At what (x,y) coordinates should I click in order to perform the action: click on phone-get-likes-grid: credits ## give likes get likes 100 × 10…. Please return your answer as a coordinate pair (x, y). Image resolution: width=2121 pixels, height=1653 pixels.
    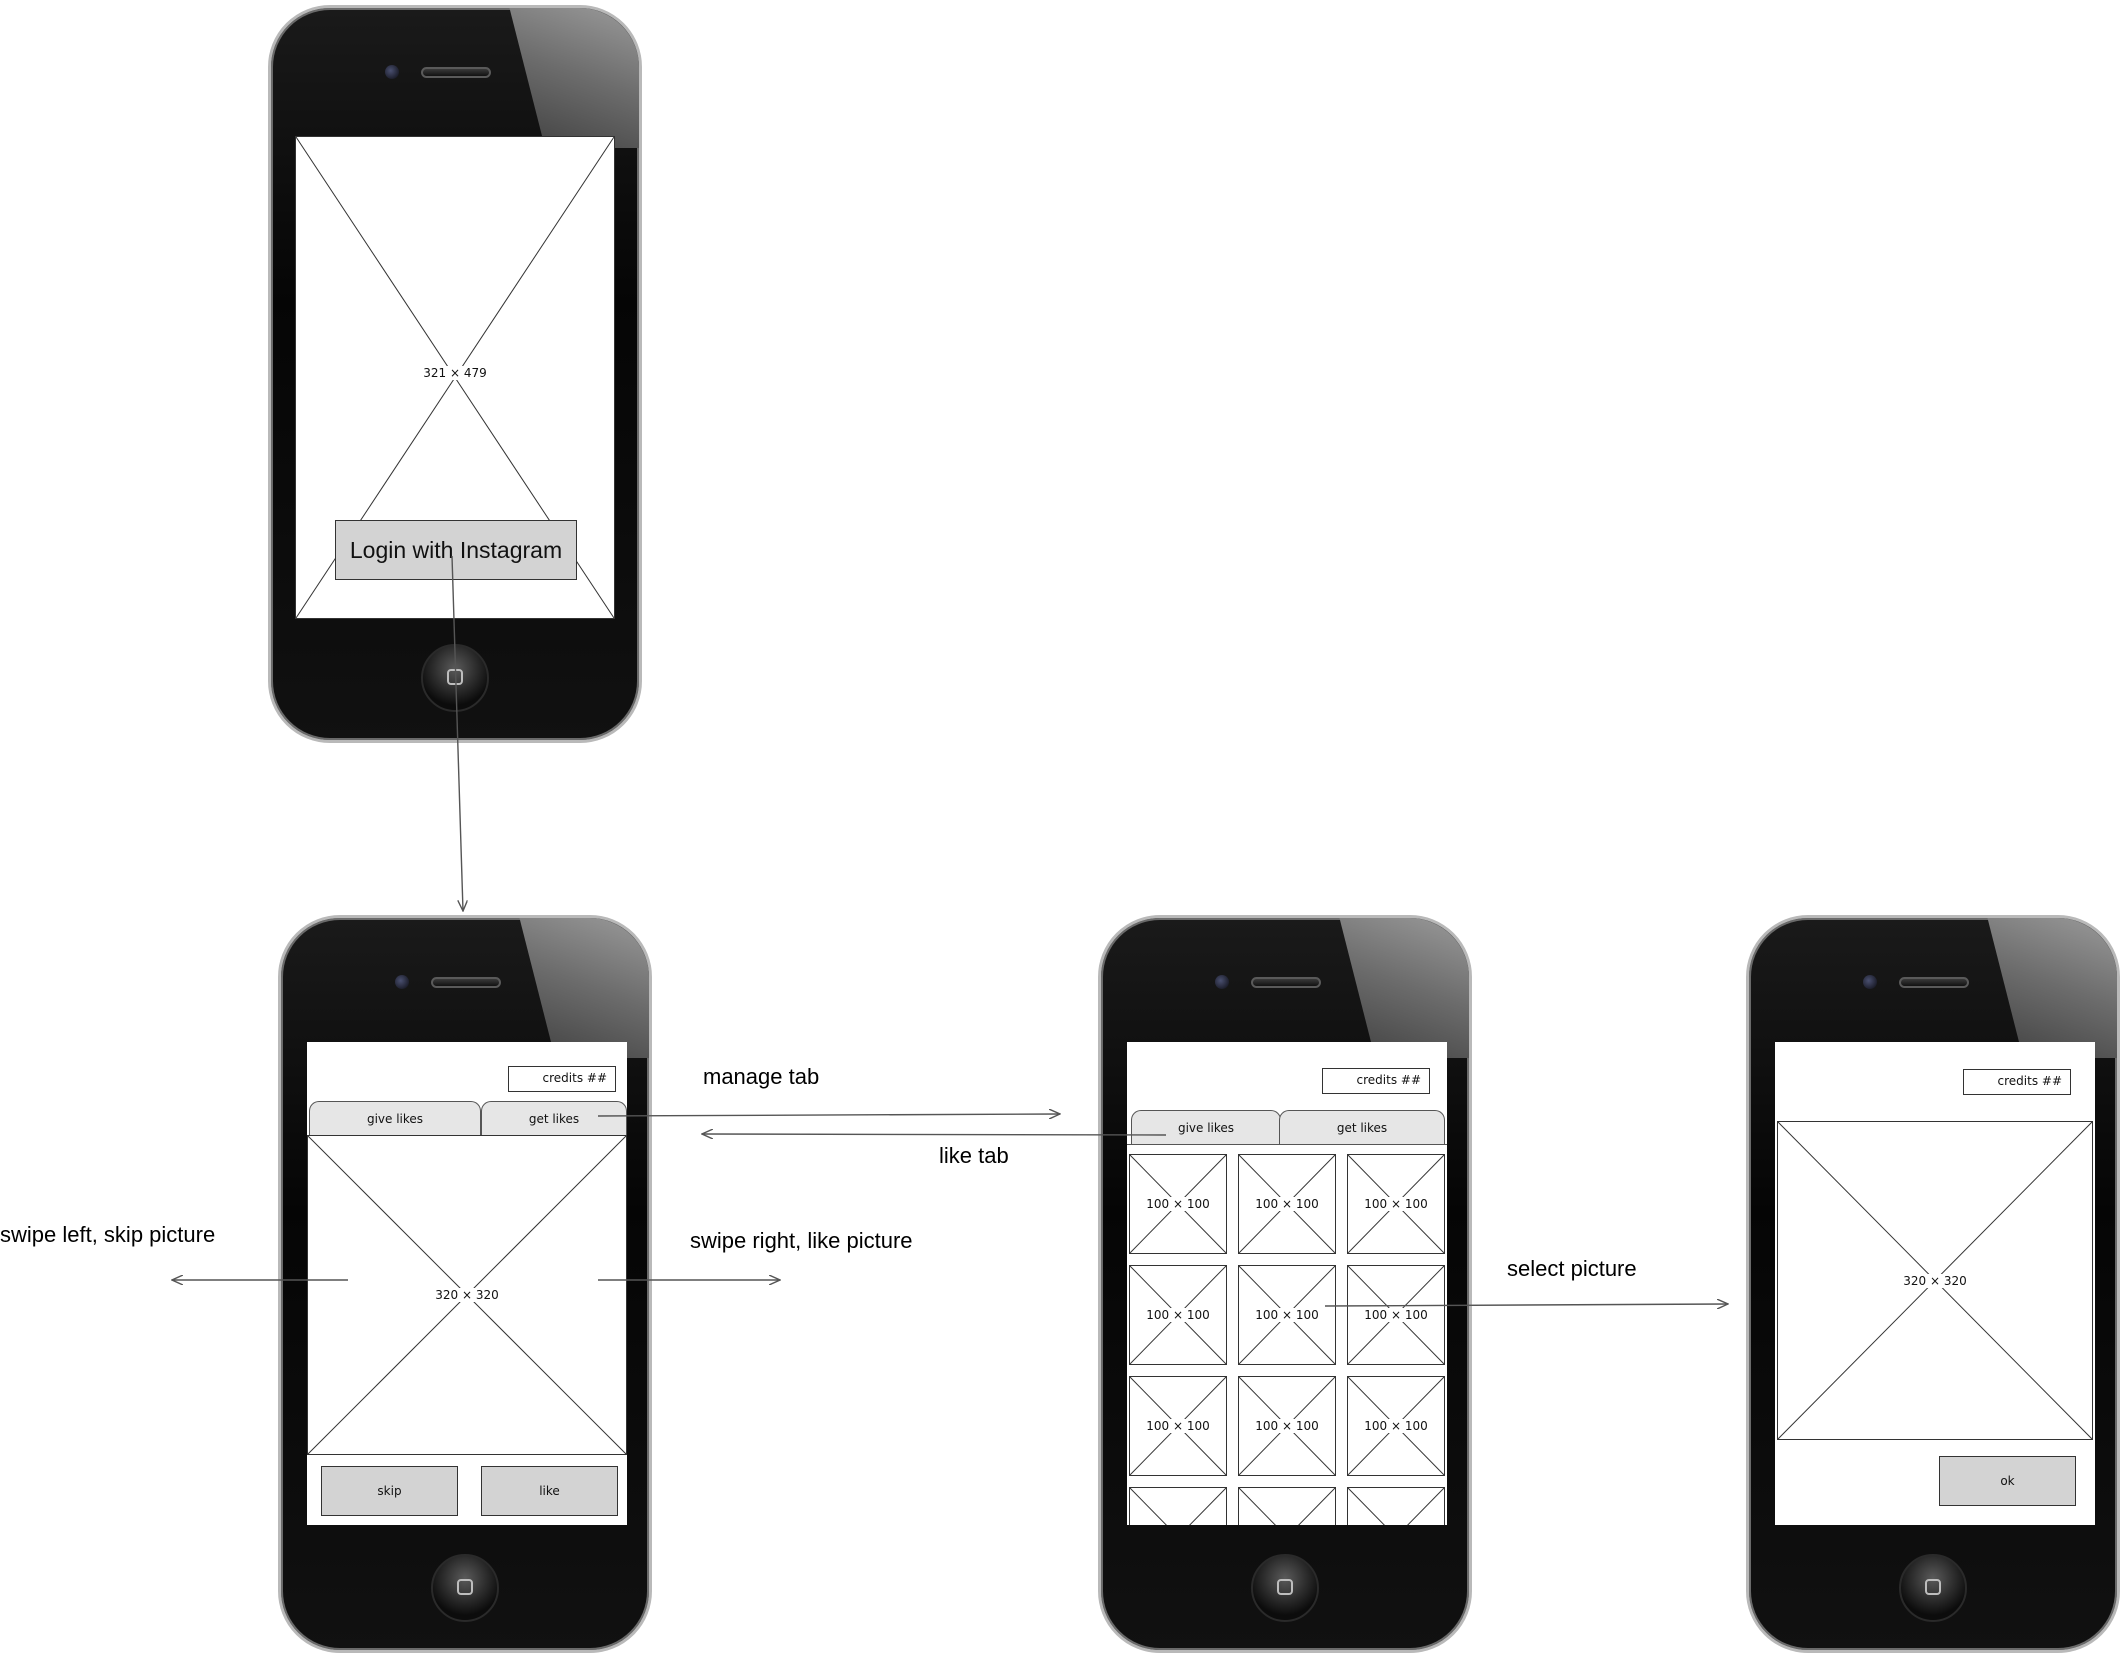
    Looking at the image, I should click on (1285, 1284).